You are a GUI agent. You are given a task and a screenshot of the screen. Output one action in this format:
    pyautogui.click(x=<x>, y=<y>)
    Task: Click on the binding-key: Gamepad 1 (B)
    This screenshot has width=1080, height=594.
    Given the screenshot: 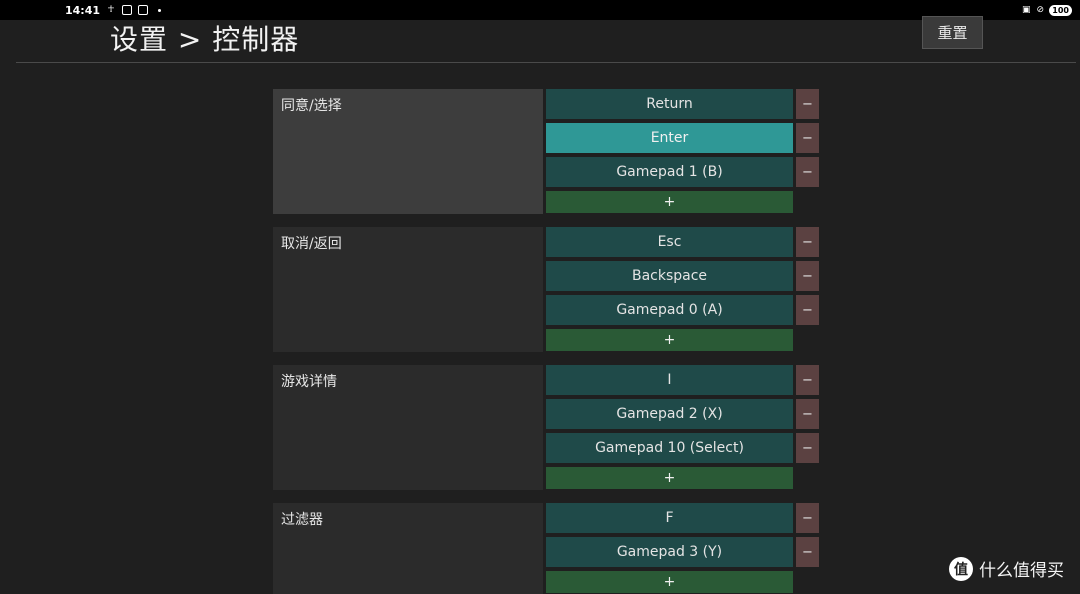 What is the action you would take?
    pyautogui.click(x=669, y=172)
    